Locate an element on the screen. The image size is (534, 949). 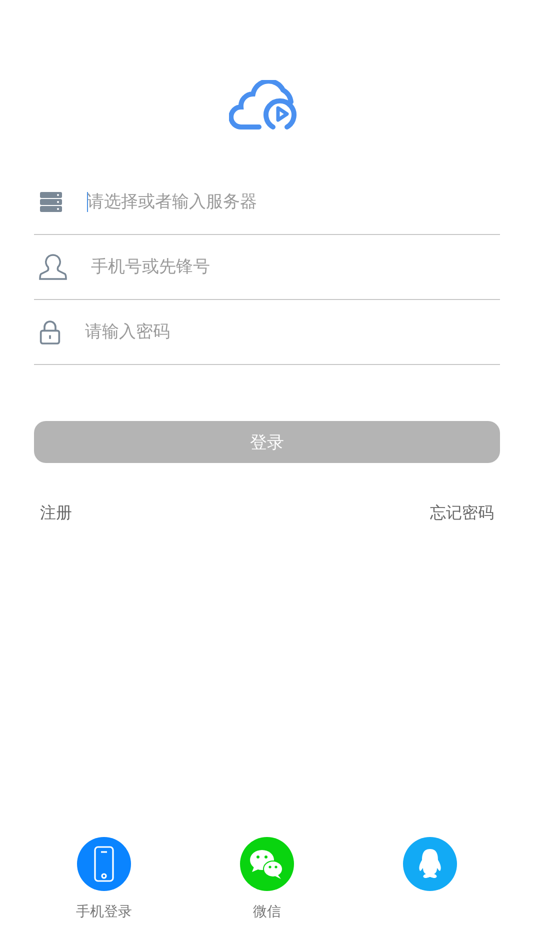
phone-login-icon is located at coordinates (104, 864).